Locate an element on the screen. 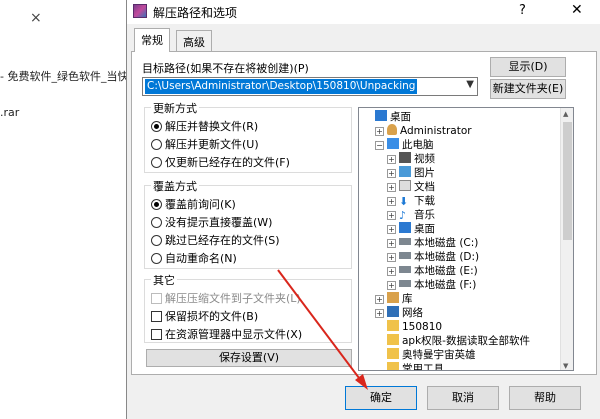 Image resolution: width=600 pixels, height=419 pixels. background-file-item: .rar is located at coordinates (9, 112).